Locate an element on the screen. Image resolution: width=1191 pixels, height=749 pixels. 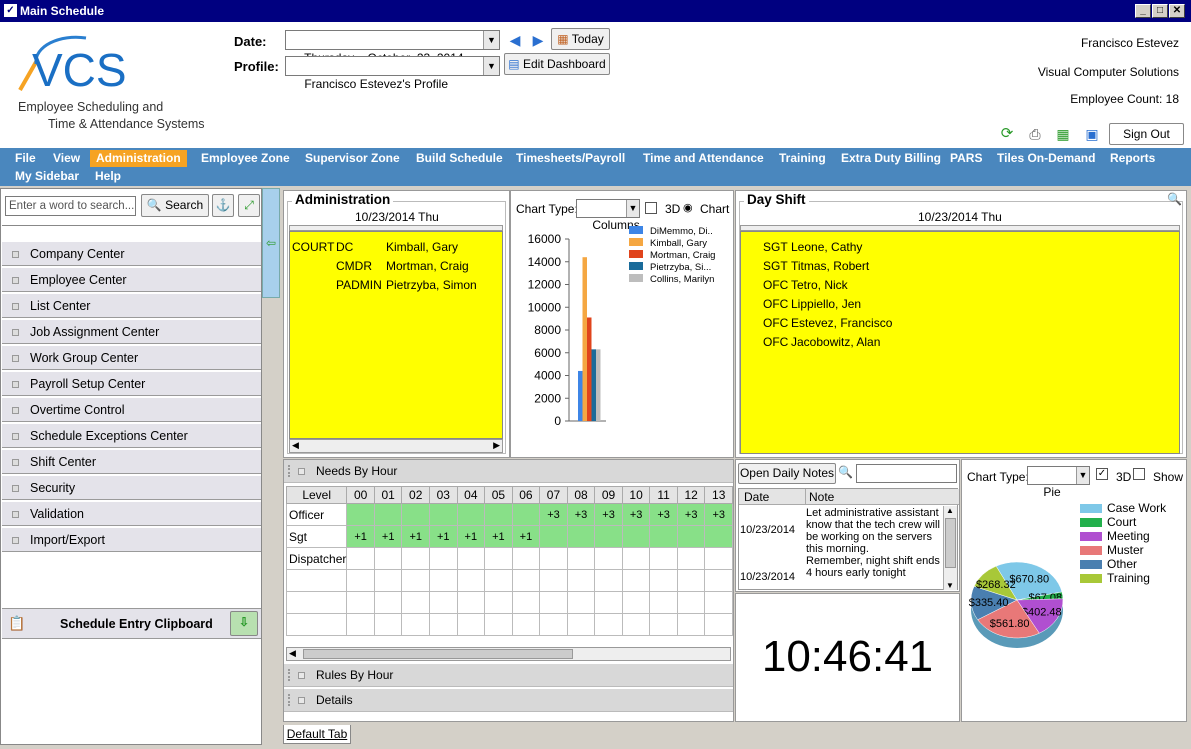
menu-training: Training is located at coordinates (802, 158).